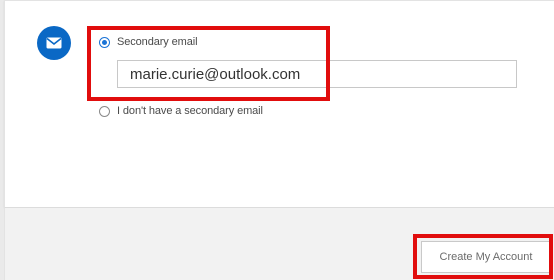  Describe the element at coordinates (190, 111) in the screenshot. I see `no-secondary-email-label: I don't have a secondary email` at that location.